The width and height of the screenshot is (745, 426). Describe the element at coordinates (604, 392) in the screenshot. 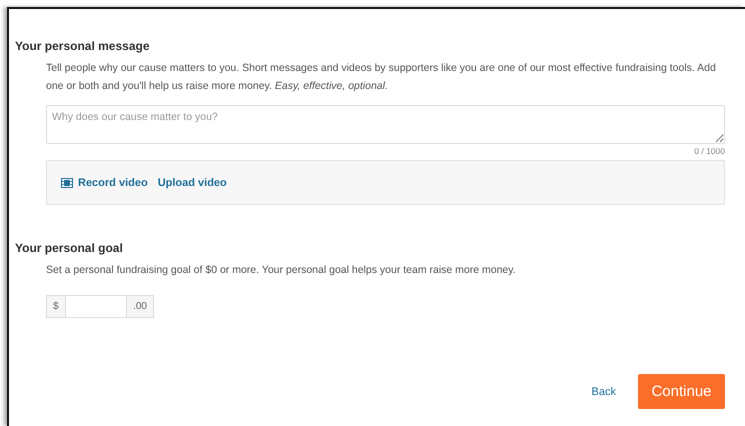

I see `back-link: Back` at that location.